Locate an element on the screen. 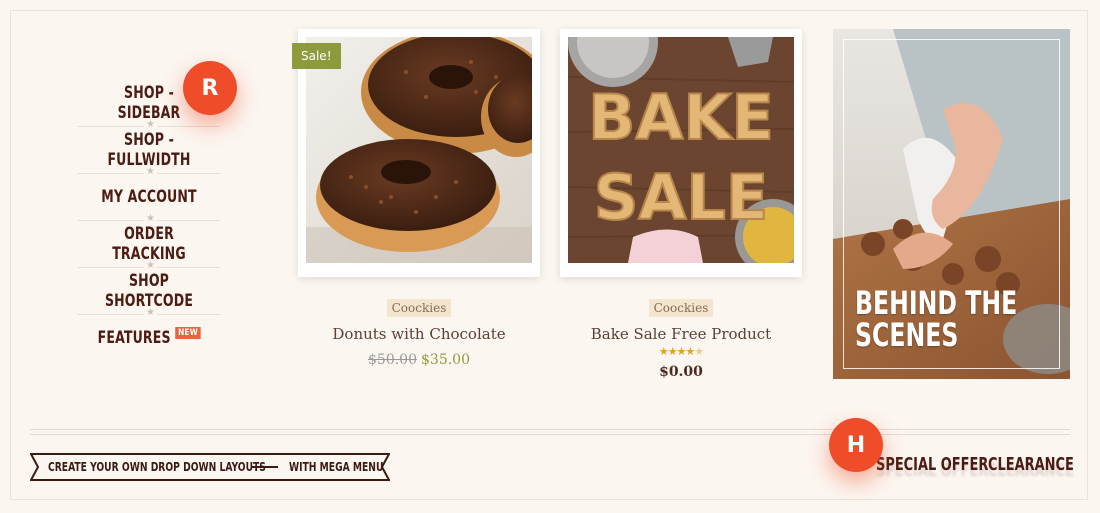 This screenshot has height=513, width=1100. sale-price: $35.00 is located at coordinates (445, 360).